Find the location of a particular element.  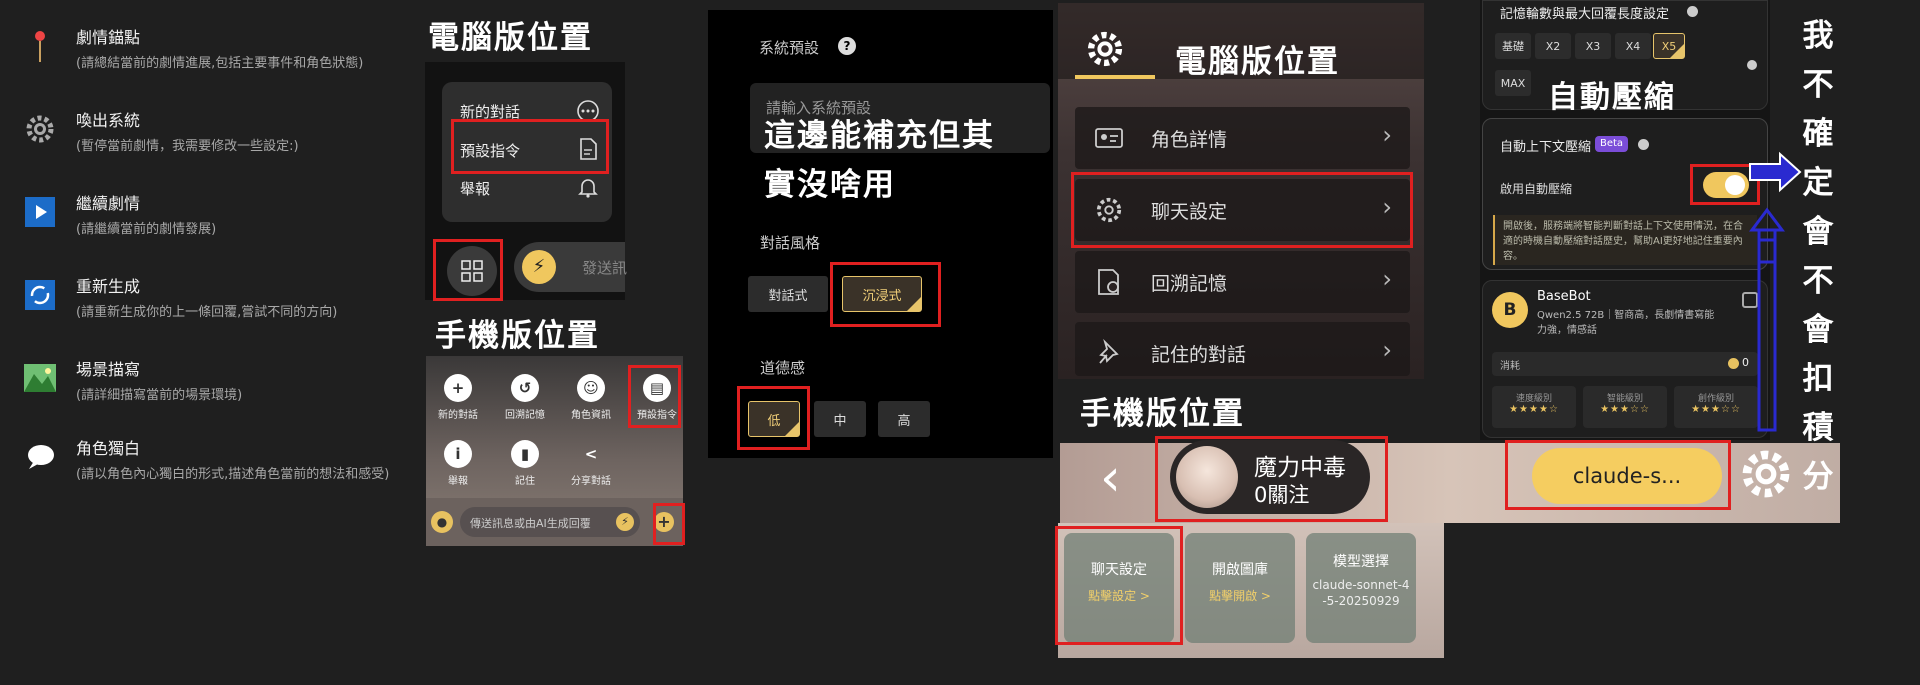

send-input: ⚡ 發送訊 is located at coordinates (571, 267).